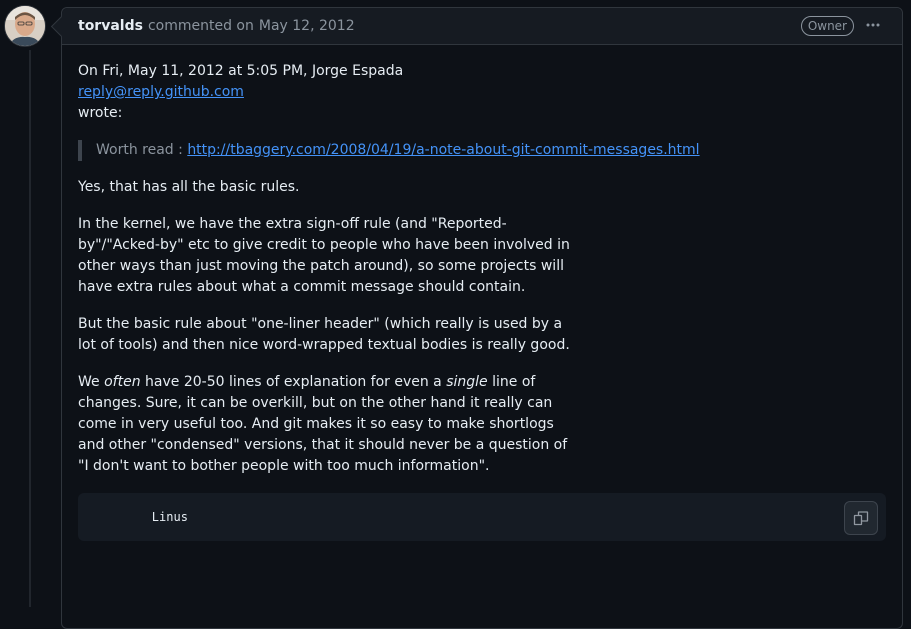 The image size is (911, 629). Describe the element at coordinates (100, 113) in the screenshot. I see `intro-wrote: wrote:` at that location.